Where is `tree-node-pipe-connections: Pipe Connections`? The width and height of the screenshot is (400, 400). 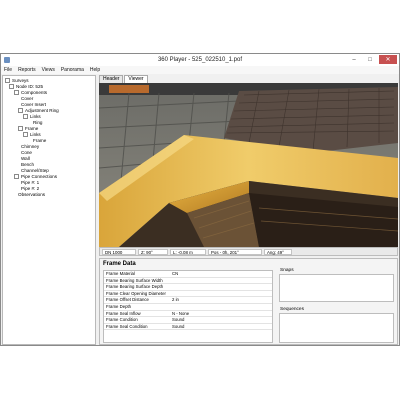
tree-node-pipe-connections: Pipe Connections is located at coordinates (35, 177).